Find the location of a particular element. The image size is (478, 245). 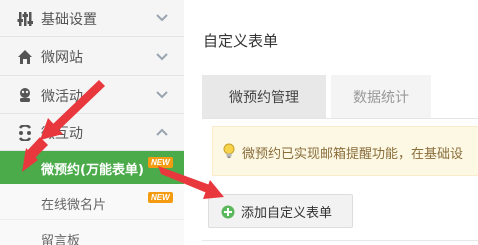

chevron-up-icon is located at coordinates (162, 132).